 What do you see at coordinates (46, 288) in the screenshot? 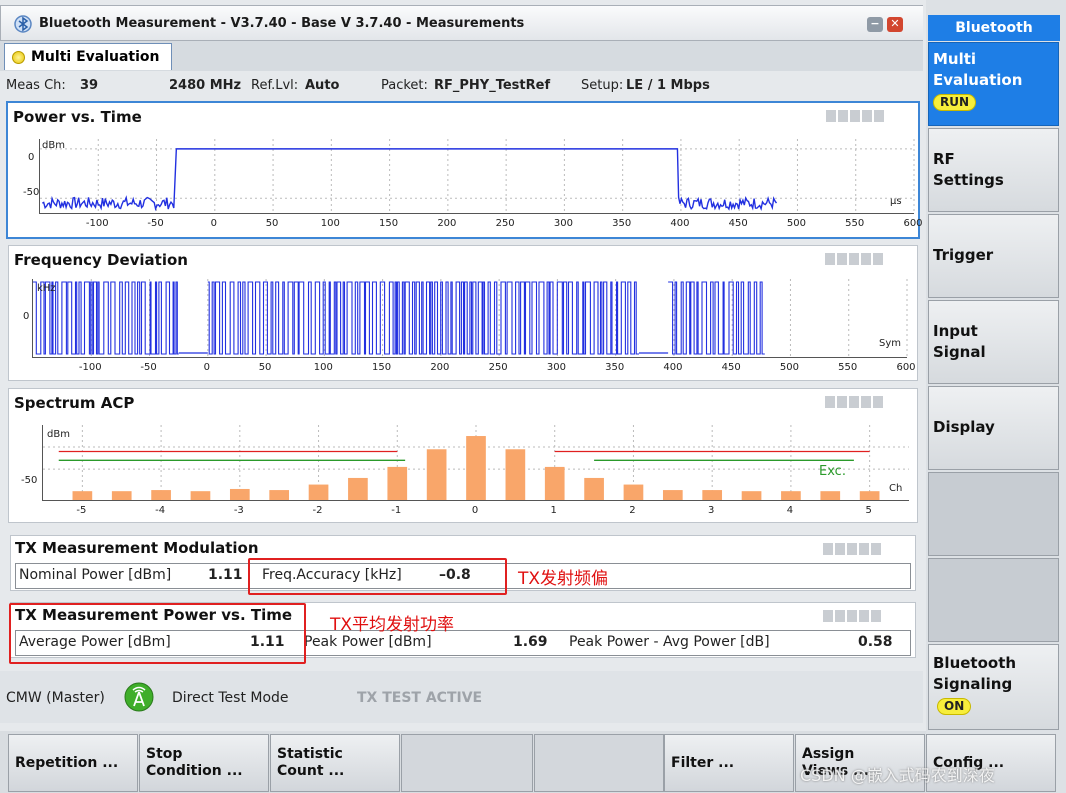
I see `y-unit: kHz` at bounding box center [46, 288].